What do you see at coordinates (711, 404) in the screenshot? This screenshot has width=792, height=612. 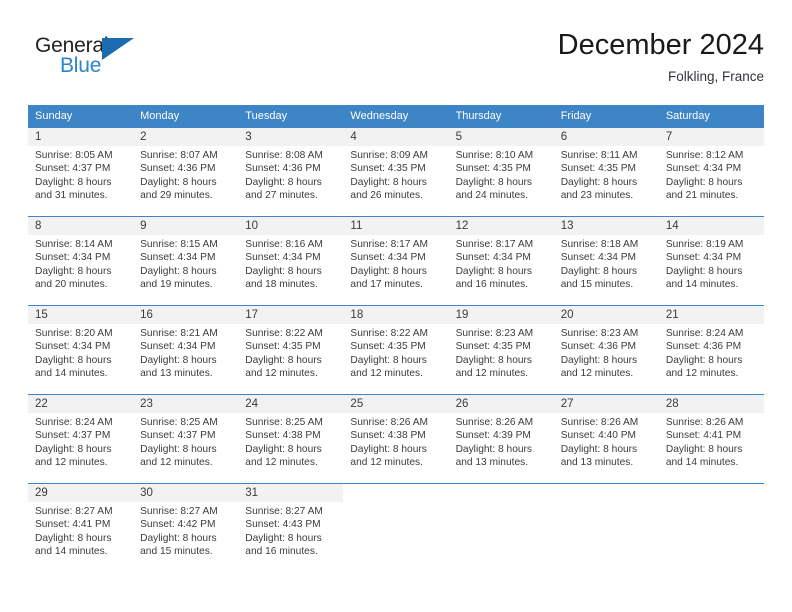 I see `day-number: 28` at bounding box center [711, 404].